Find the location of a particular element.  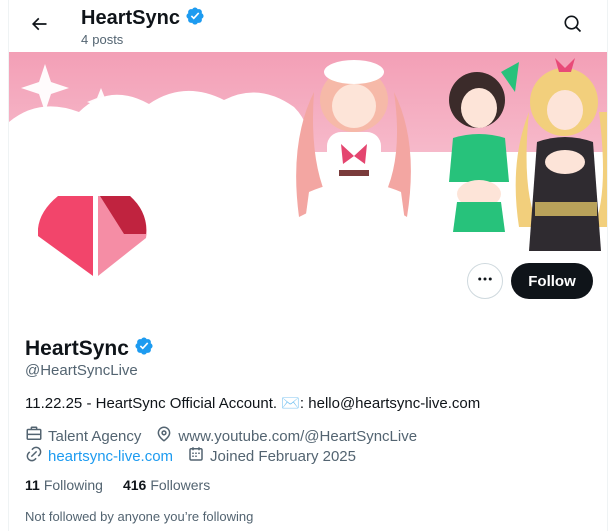

profile-meta-row-2: heartsync-live.com Joined February 2025 is located at coordinates (197, 456).